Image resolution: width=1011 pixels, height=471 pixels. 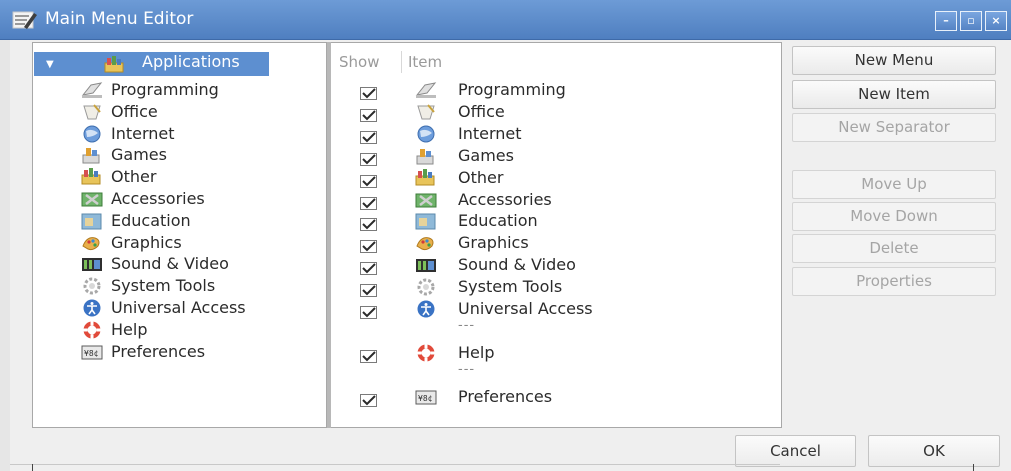 What do you see at coordinates (158, 198) in the screenshot?
I see `tree-item-label: Accessories` at bounding box center [158, 198].